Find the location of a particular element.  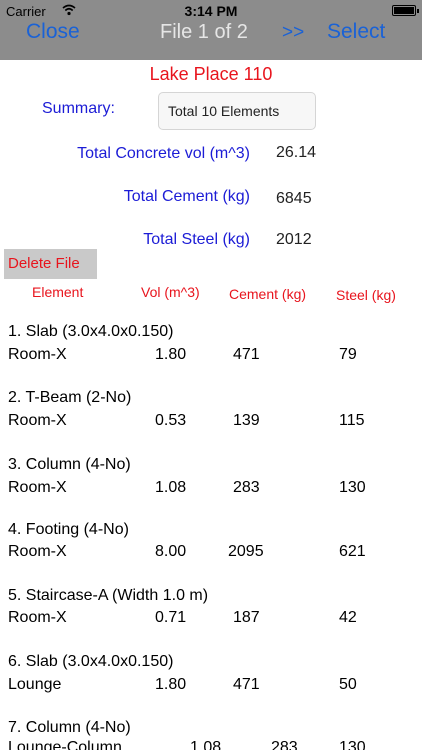

entry-name: 2. T-Beam (2-No) is located at coordinates (70, 397).